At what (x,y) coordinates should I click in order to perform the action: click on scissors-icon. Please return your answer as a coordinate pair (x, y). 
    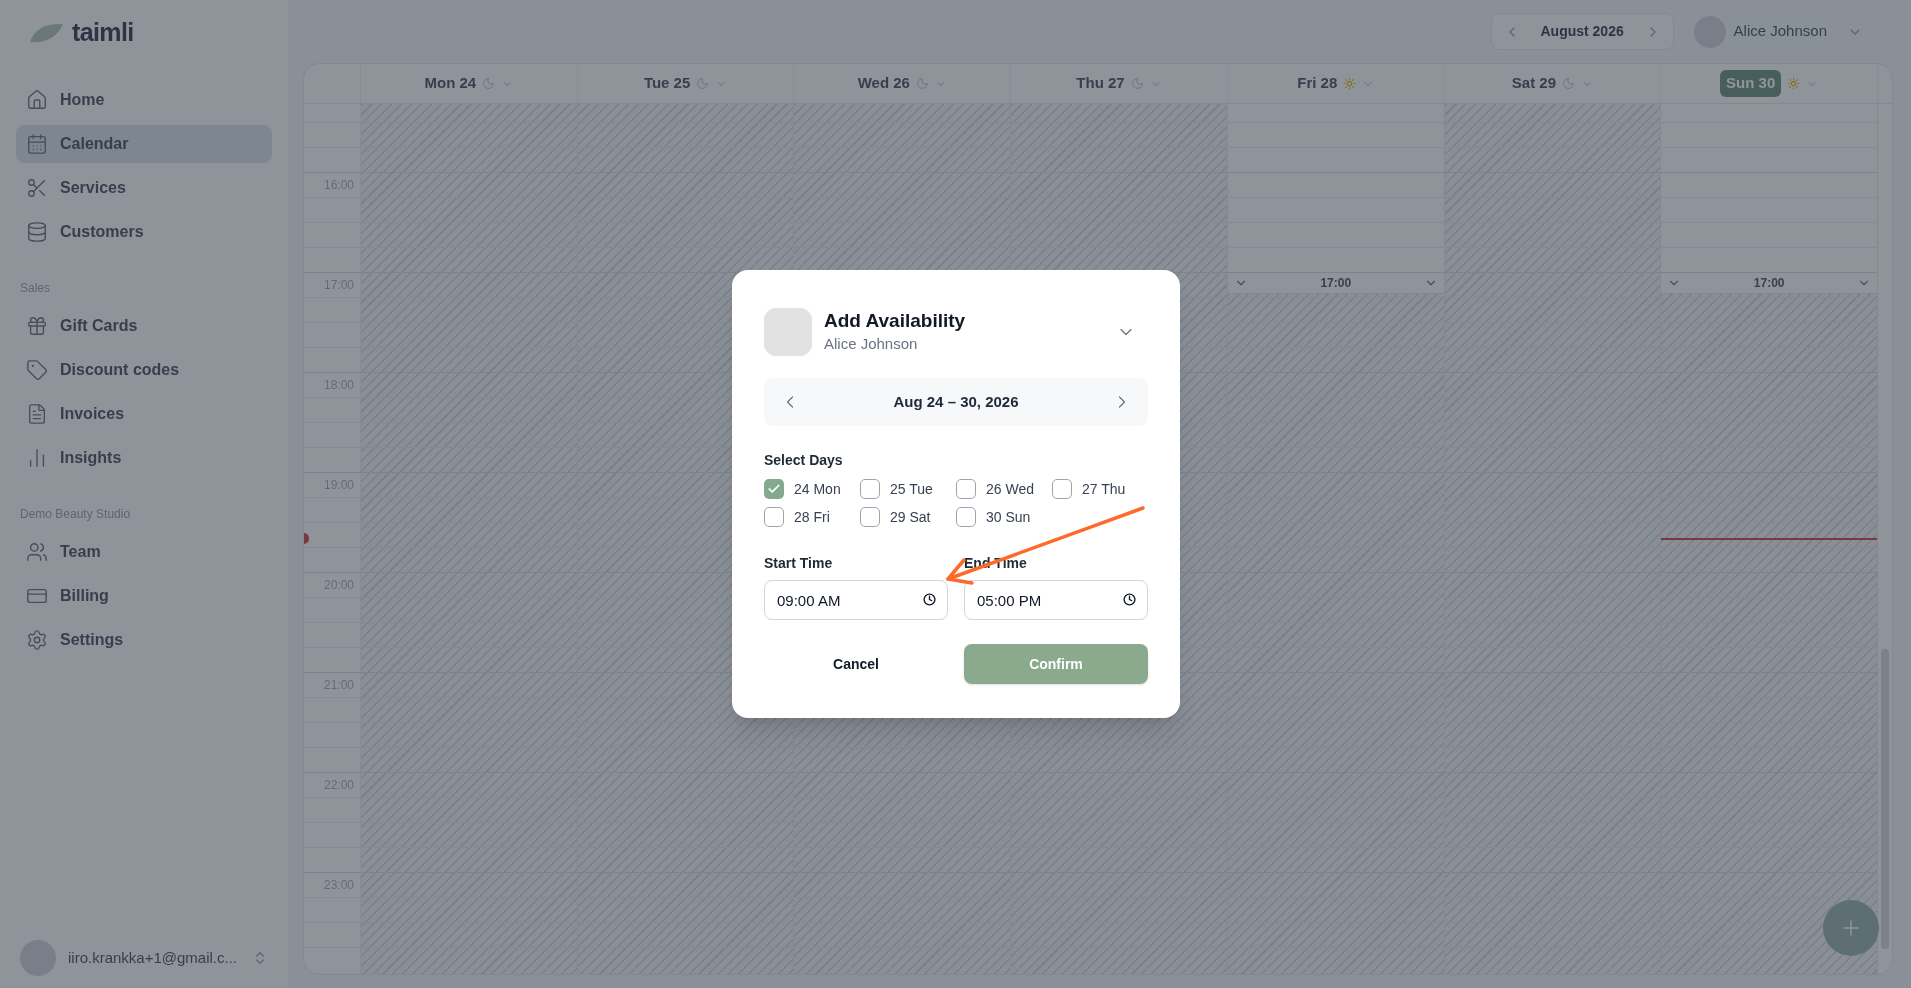
    Looking at the image, I should click on (37, 188).